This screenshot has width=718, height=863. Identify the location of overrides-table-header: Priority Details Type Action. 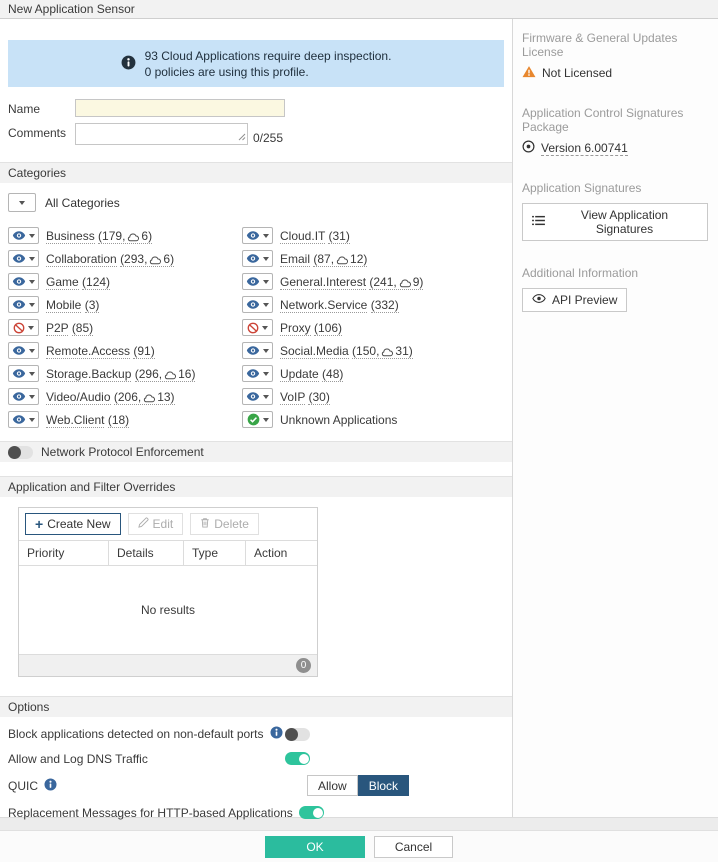
(168, 553).